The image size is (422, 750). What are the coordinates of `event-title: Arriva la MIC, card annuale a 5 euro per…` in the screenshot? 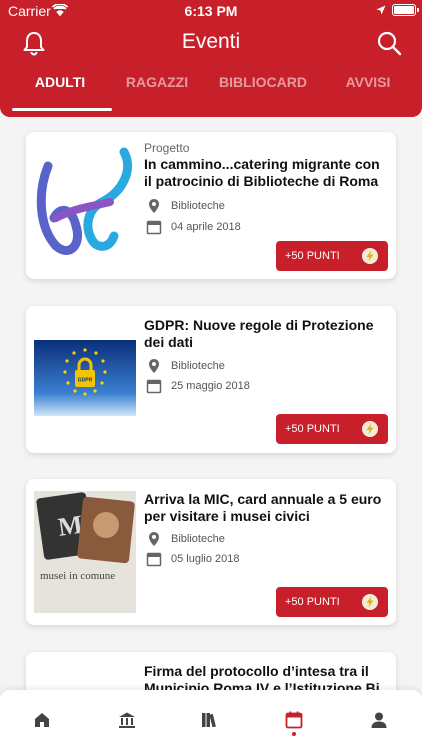 It's located at (263, 507).